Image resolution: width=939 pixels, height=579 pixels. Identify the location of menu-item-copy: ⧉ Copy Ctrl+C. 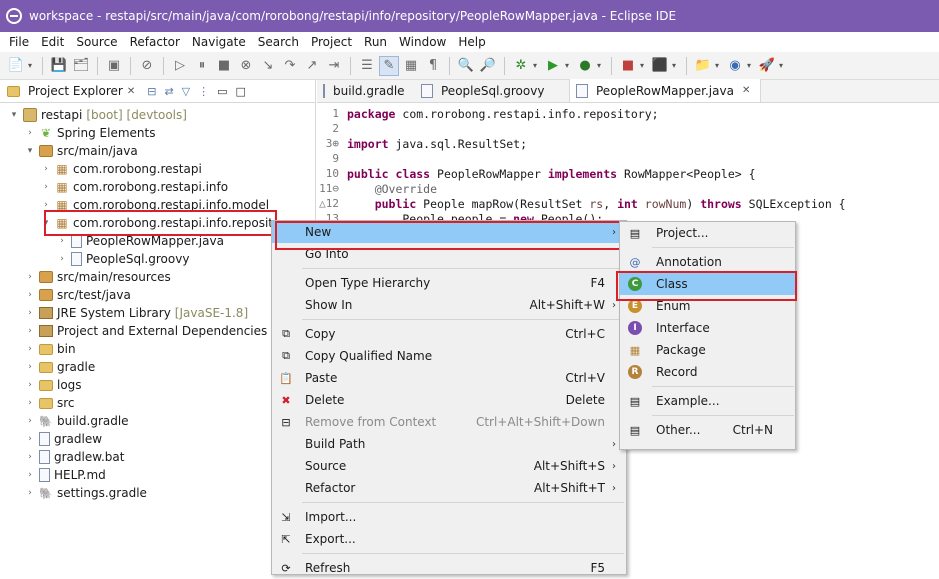
(449, 334).